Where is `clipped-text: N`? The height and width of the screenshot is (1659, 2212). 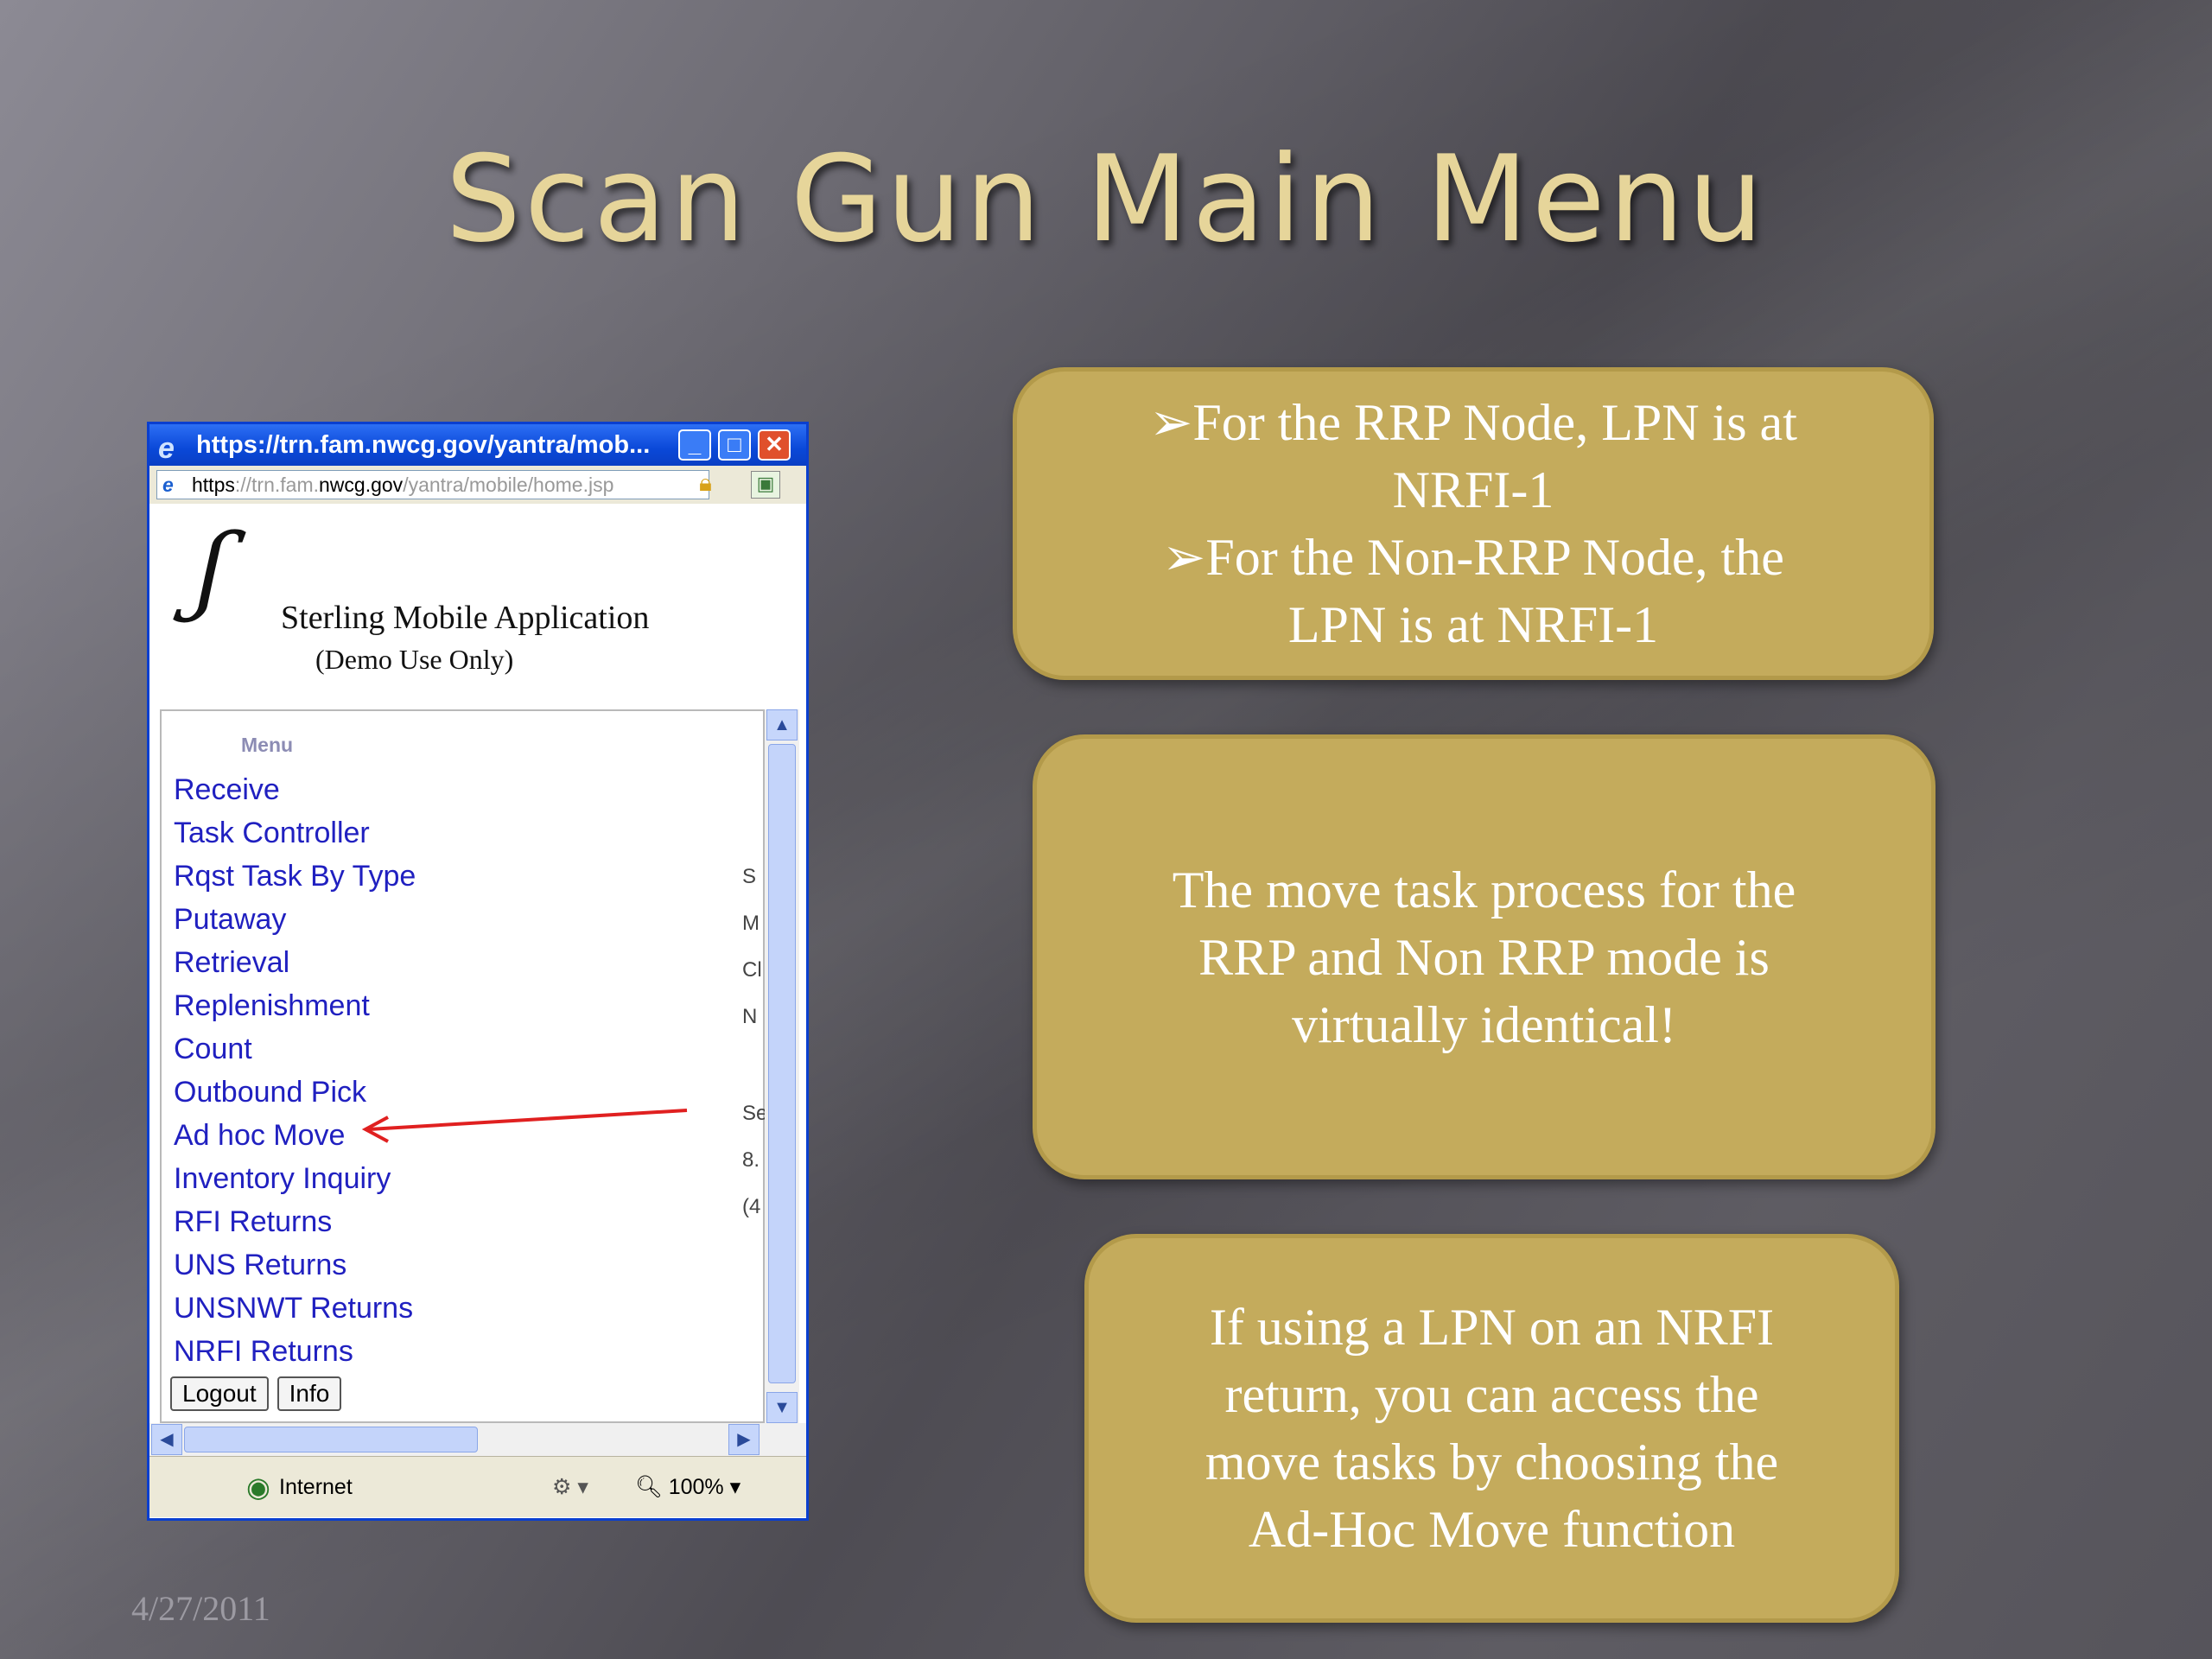 clipped-text: N is located at coordinates (750, 1017).